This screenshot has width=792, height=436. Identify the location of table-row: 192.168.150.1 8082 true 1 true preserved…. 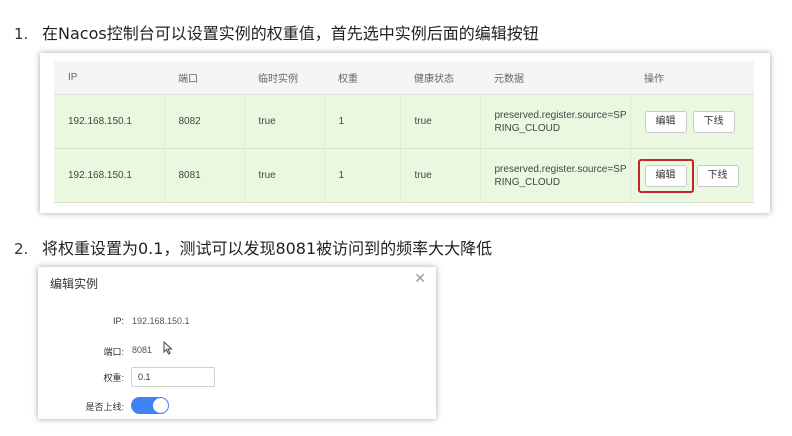
(404, 121).